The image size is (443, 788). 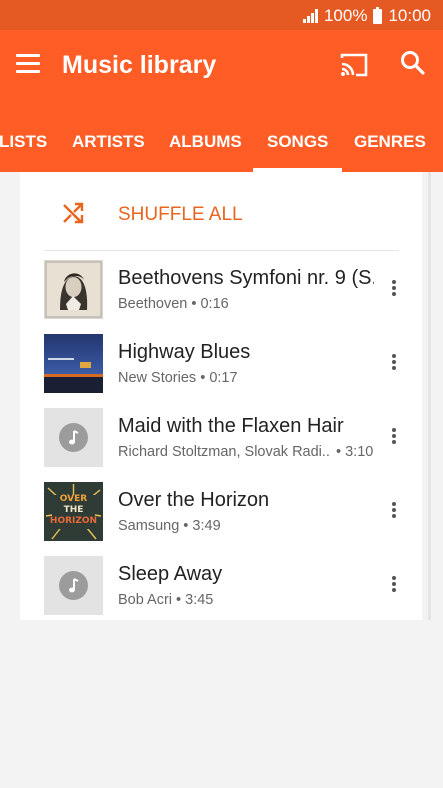 I want to click on album-art-beethoven, so click(x=73, y=289).